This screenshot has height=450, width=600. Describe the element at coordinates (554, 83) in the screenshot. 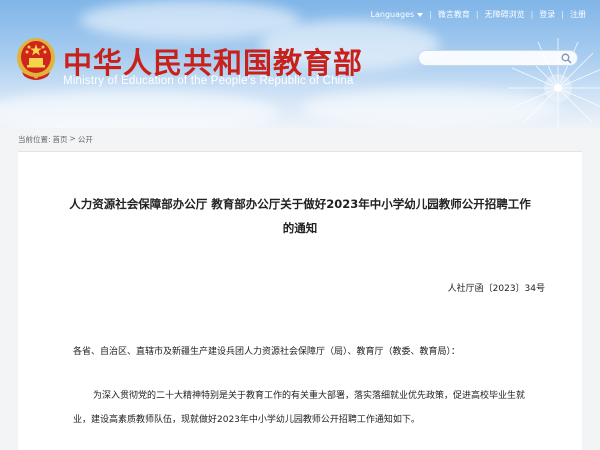

I see `dandelion-decoration` at that location.